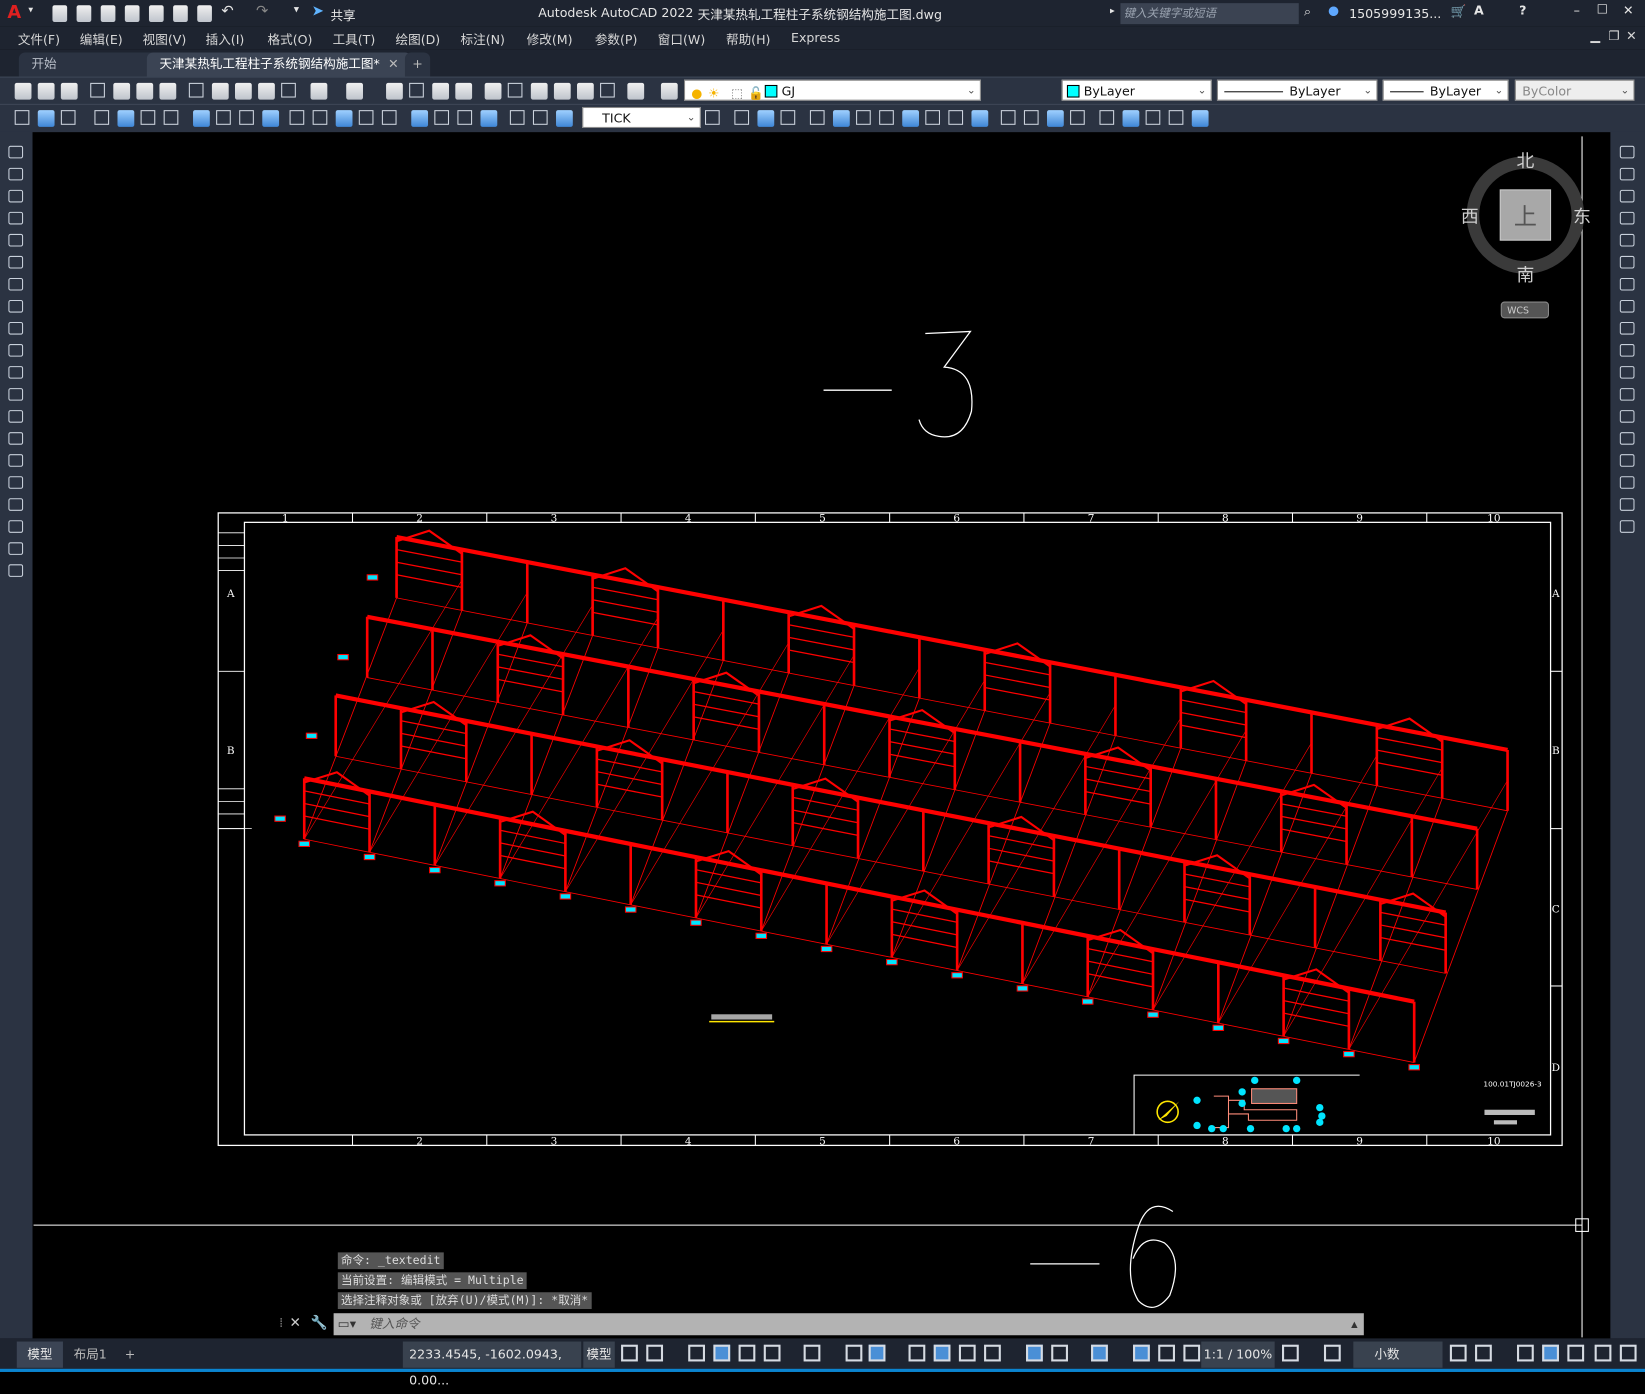  What do you see at coordinates (1628, 10) in the screenshot?
I see `close-button: ✕` at bounding box center [1628, 10].